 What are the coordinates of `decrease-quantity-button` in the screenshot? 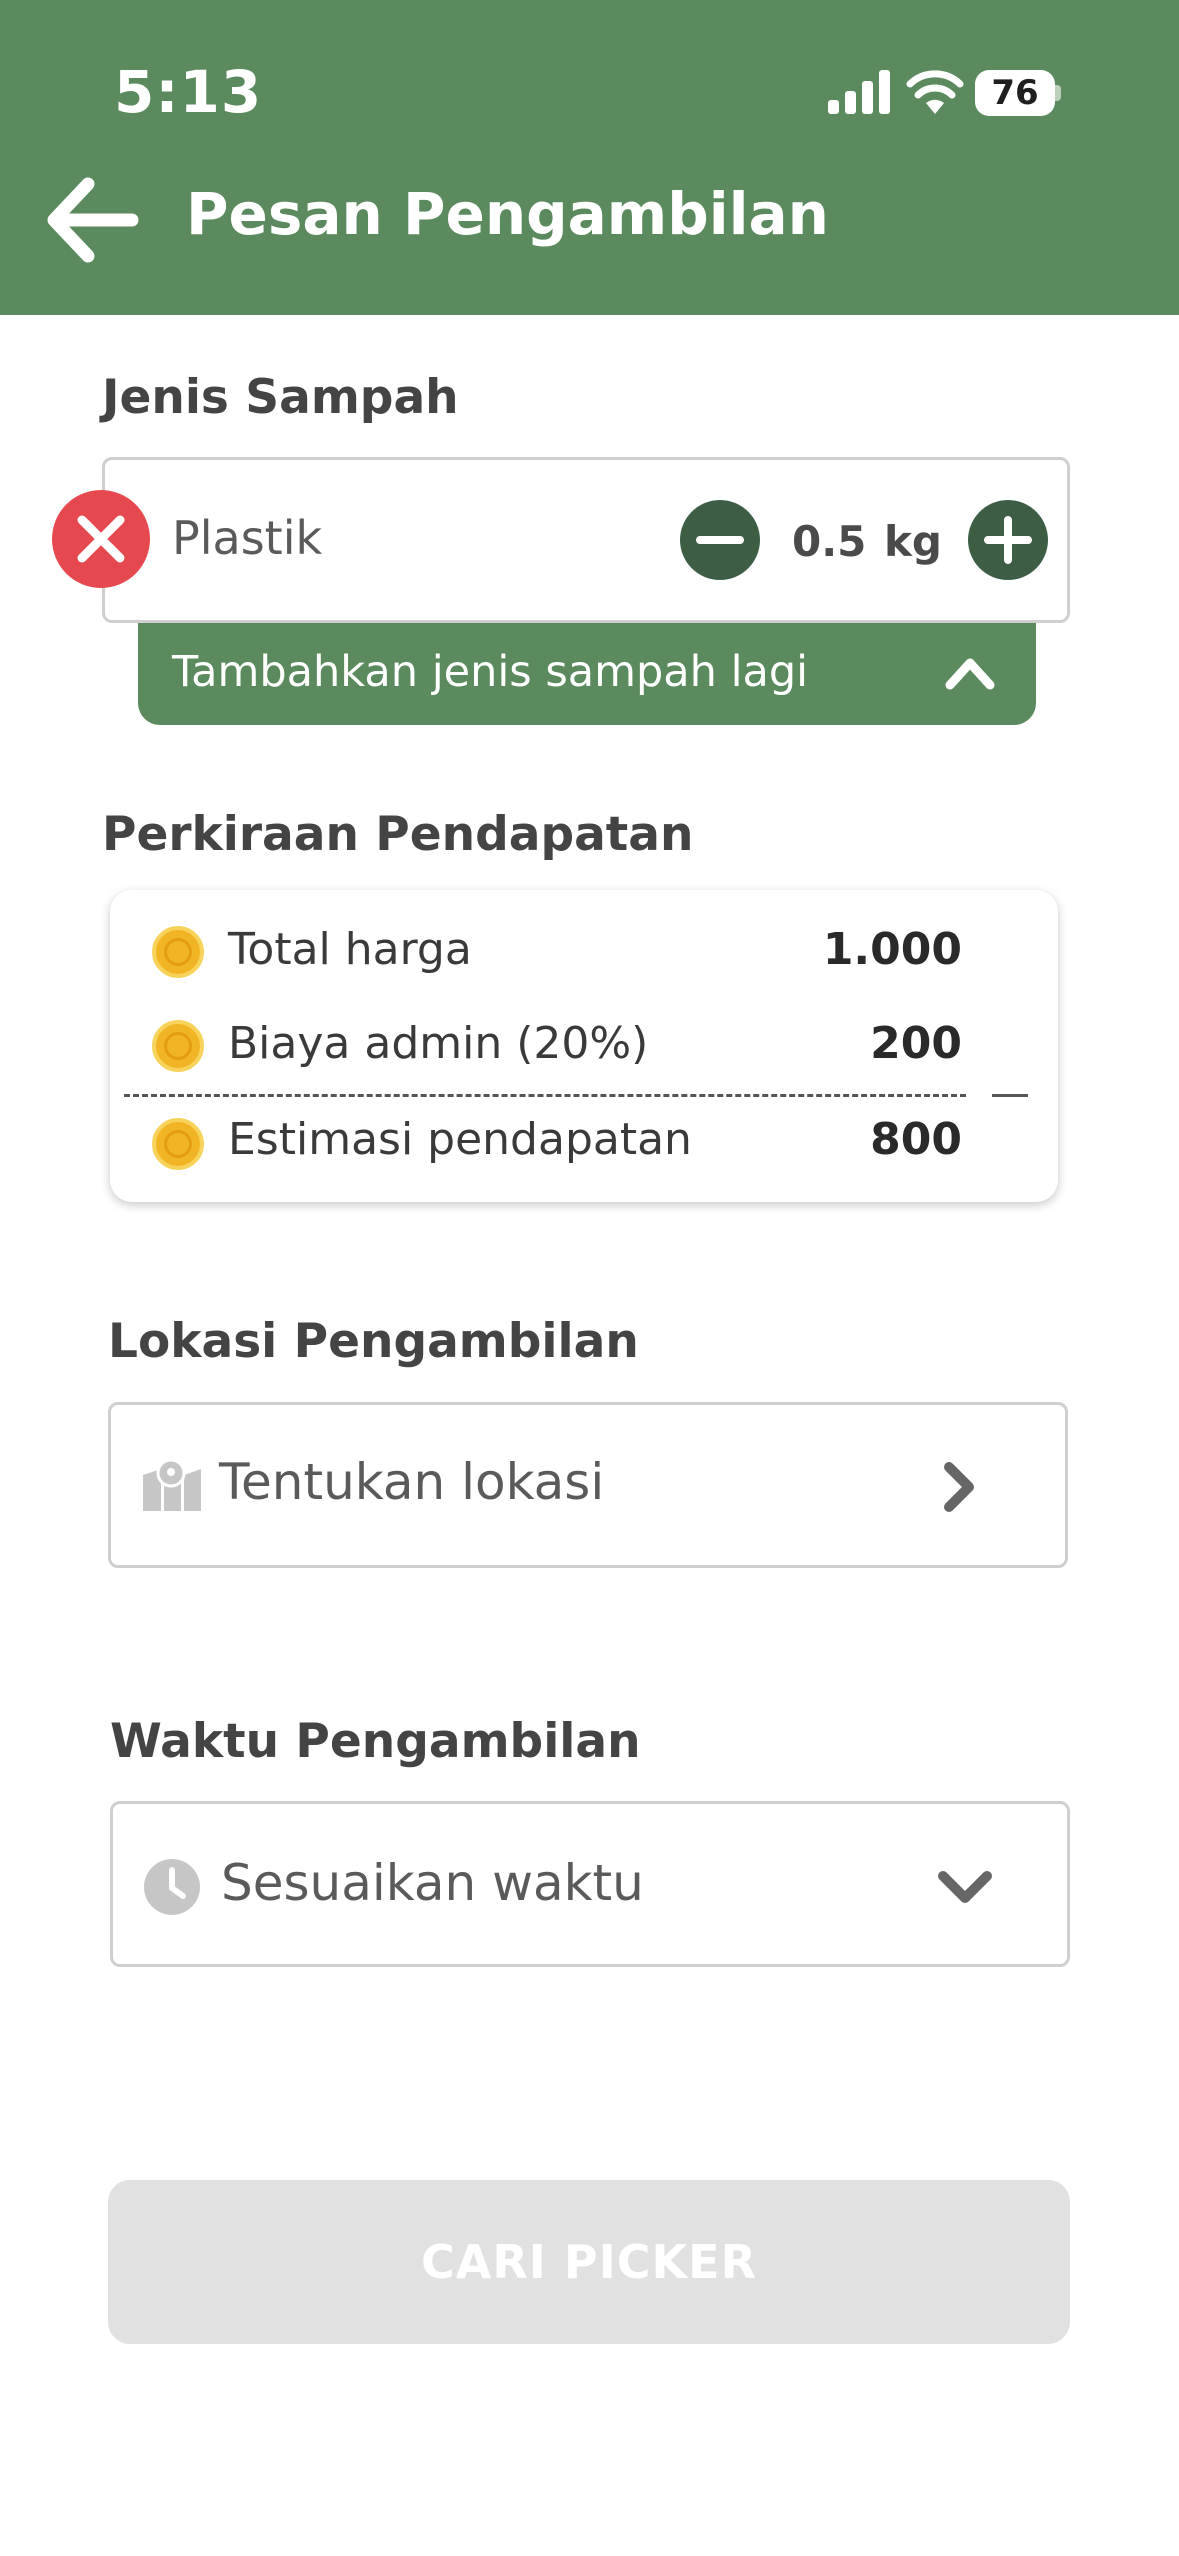 It's located at (720, 540).